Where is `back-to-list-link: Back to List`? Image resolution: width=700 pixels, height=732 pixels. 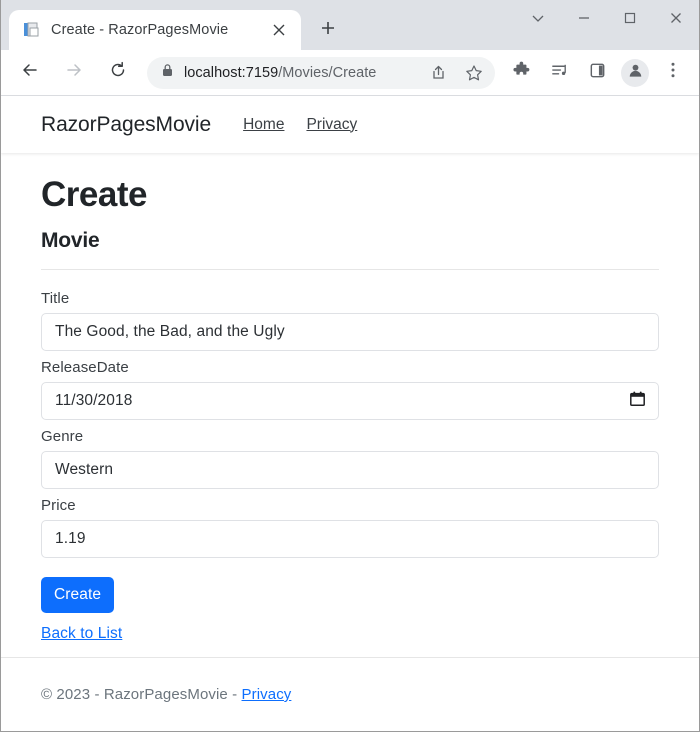
back-to-list-link: Back to List is located at coordinates (81, 634).